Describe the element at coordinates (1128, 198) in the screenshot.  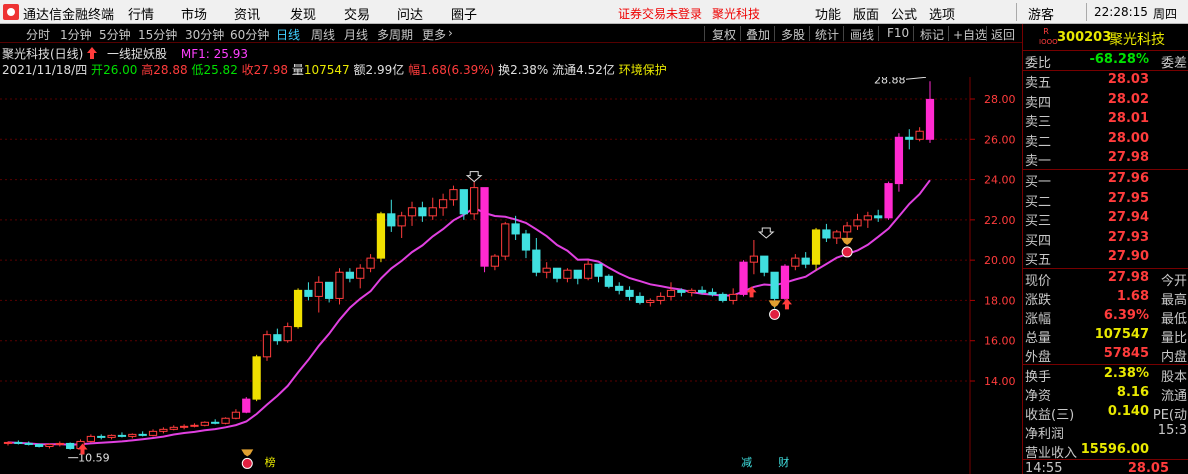
I see `bid-value: 27.95` at that location.